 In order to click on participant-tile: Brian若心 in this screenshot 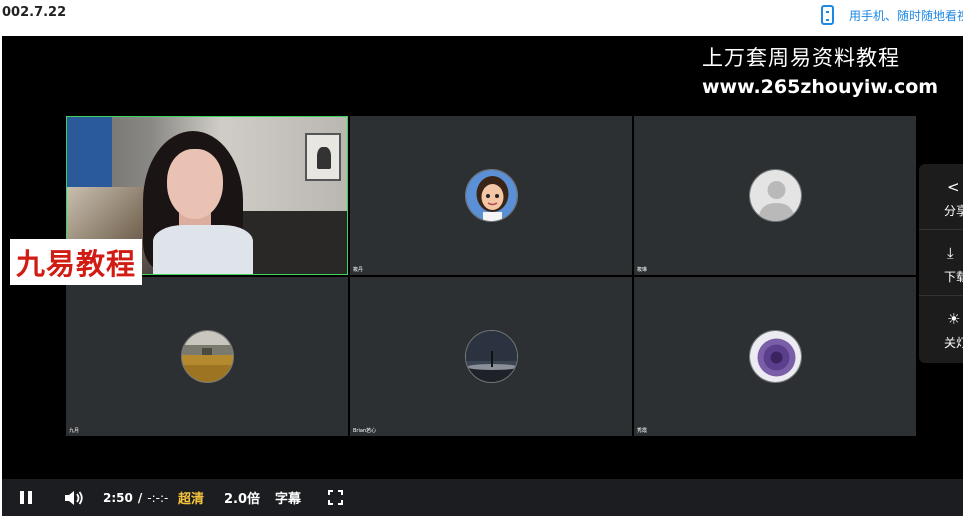, I will do `click(491, 356)`.